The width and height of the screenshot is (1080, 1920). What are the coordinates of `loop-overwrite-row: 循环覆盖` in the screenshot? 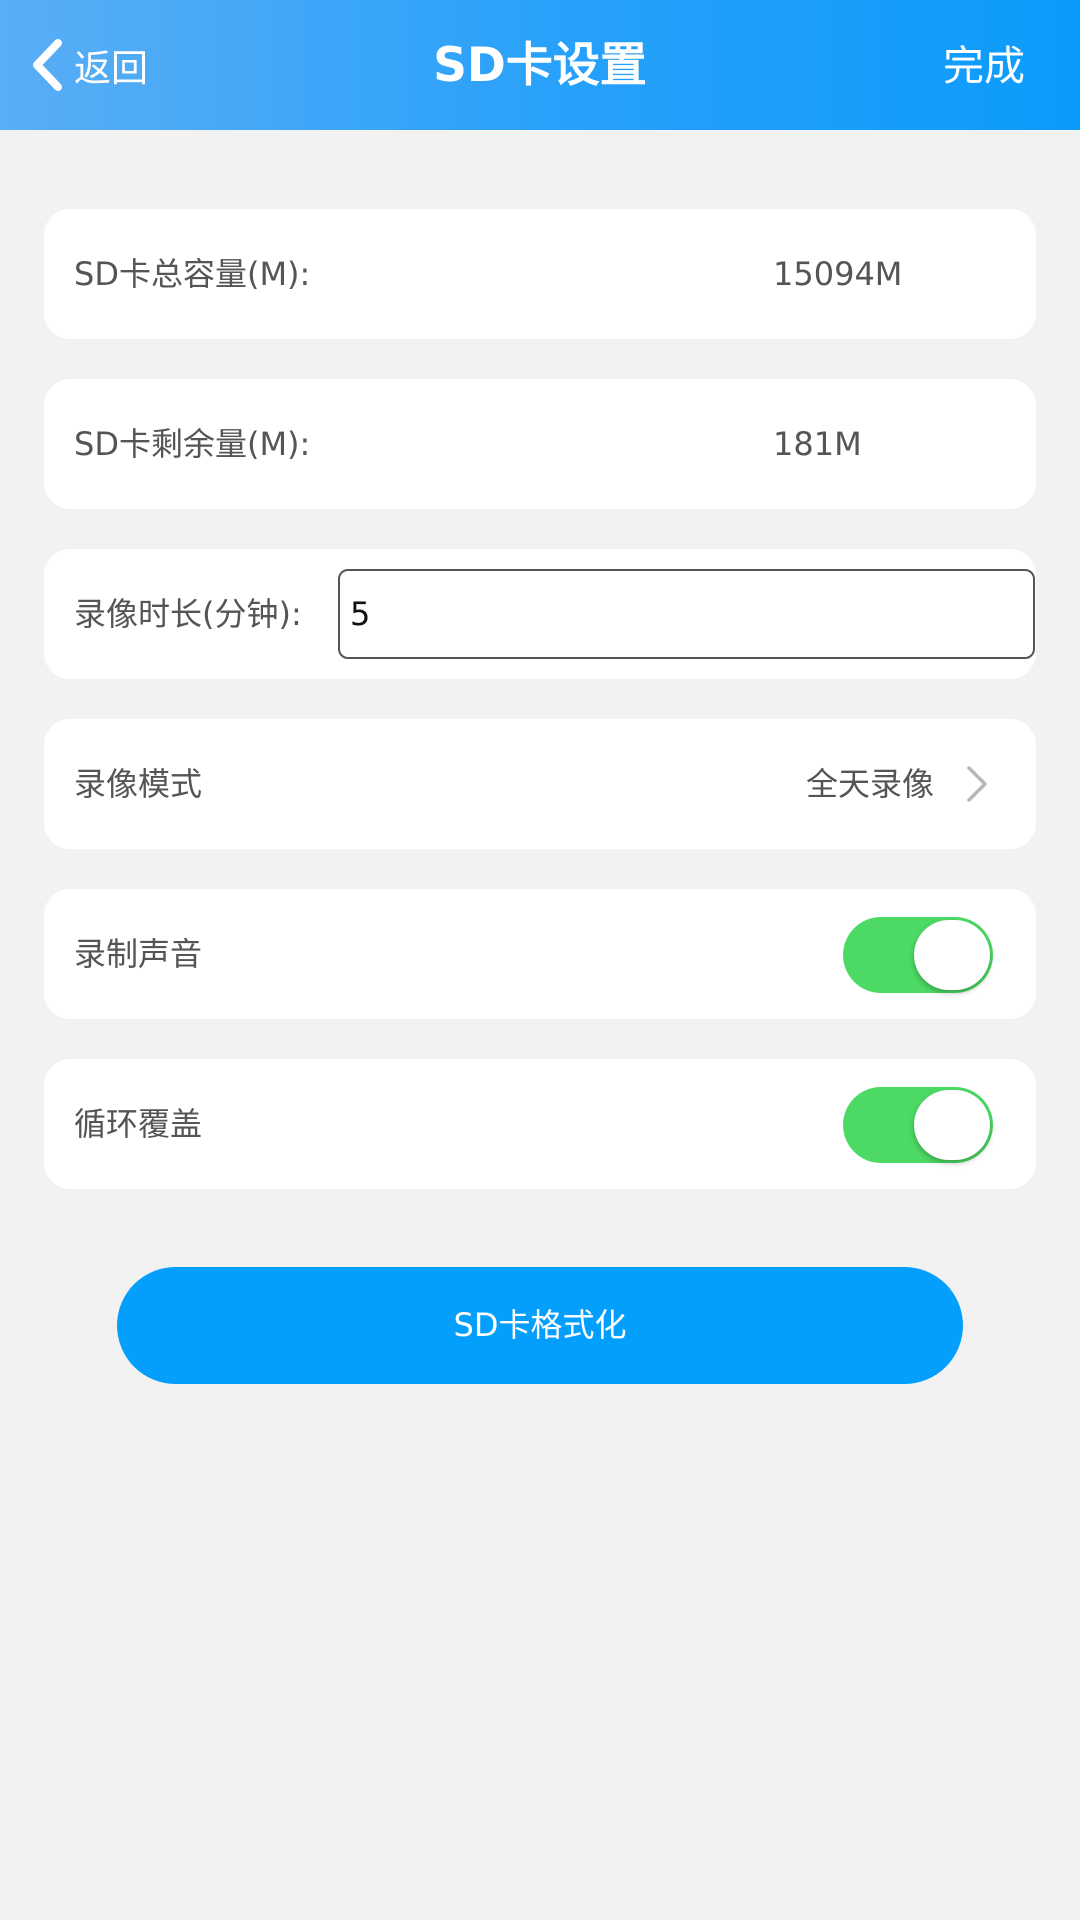 It's located at (540, 1124).